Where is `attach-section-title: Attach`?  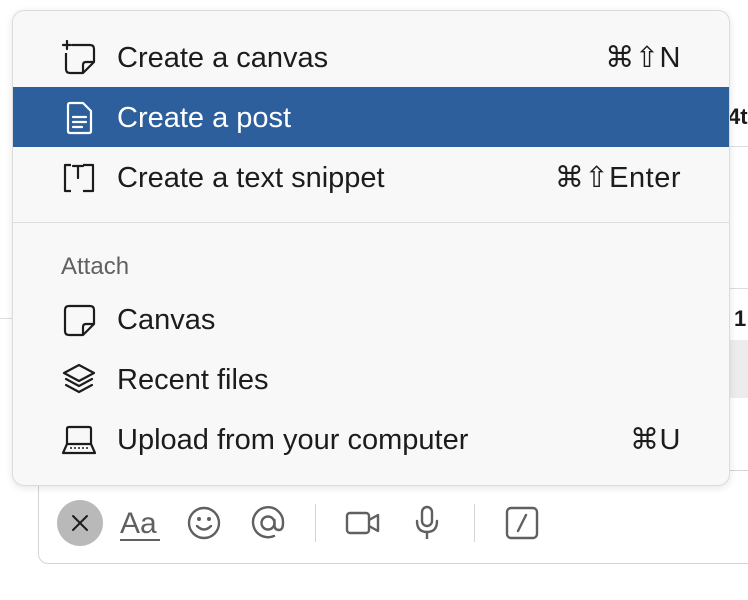
attach-section-title: Attach is located at coordinates (95, 266).